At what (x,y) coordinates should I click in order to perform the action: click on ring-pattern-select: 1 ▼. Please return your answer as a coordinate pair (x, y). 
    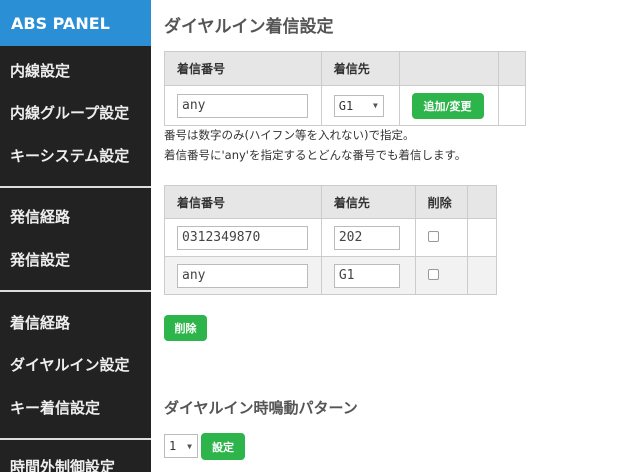
    Looking at the image, I should click on (181, 446).